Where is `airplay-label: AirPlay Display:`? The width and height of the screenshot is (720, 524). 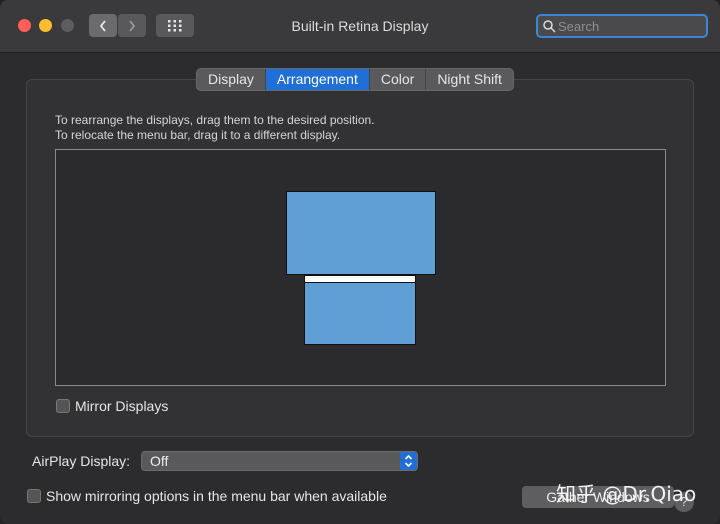
airplay-label: AirPlay Display: is located at coordinates (81, 461).